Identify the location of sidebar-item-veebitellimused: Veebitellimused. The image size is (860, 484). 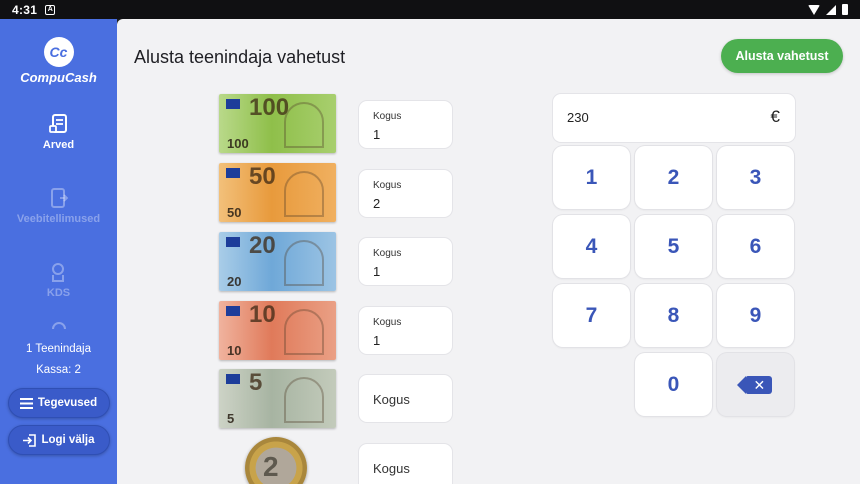
(58, 206).